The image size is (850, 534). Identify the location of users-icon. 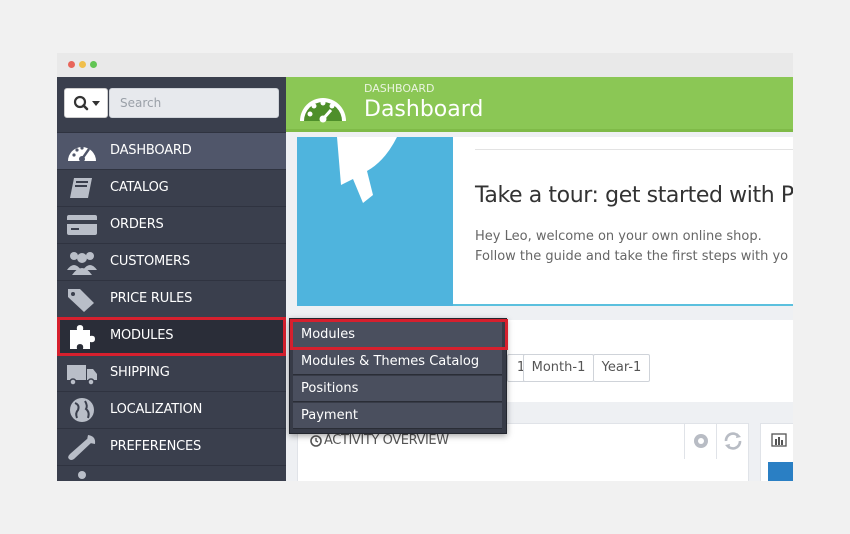
(82, 263).